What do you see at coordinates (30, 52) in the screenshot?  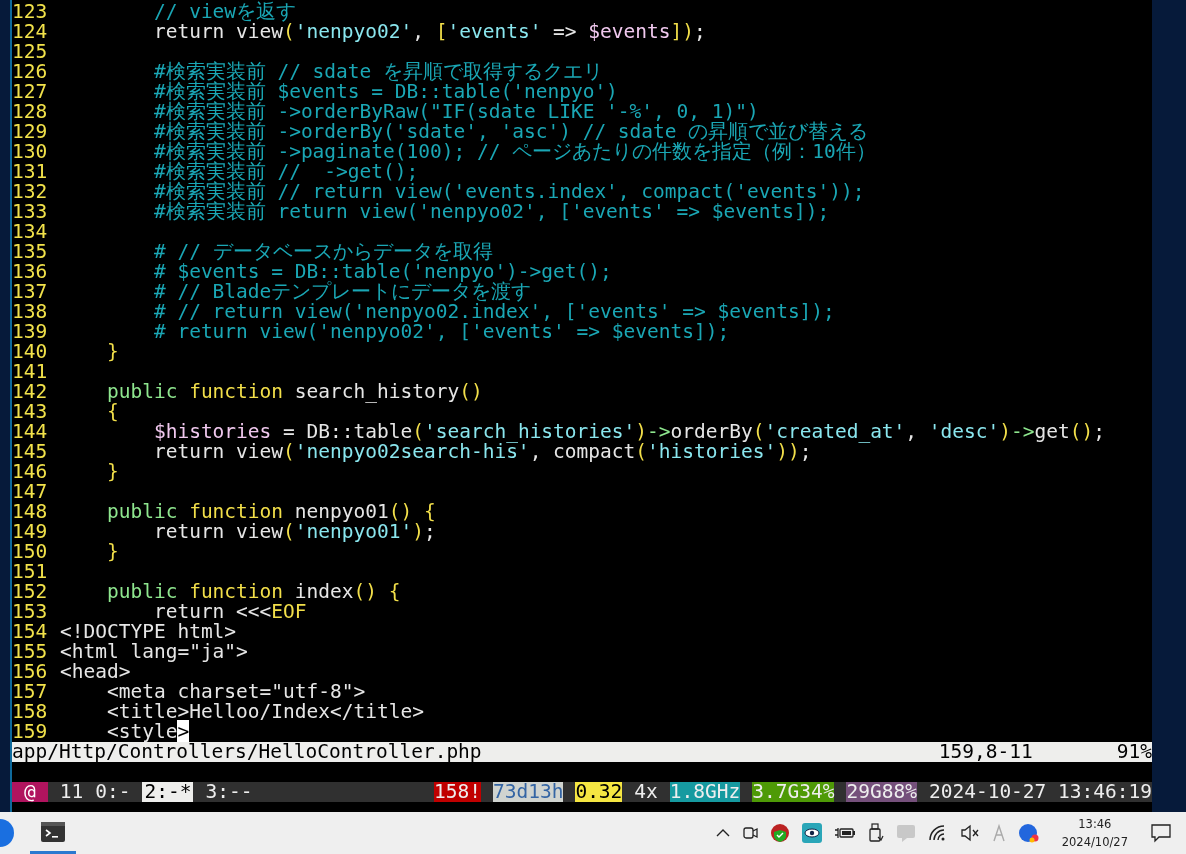 I see `line-number: 125` at bounding box center [30, 52].